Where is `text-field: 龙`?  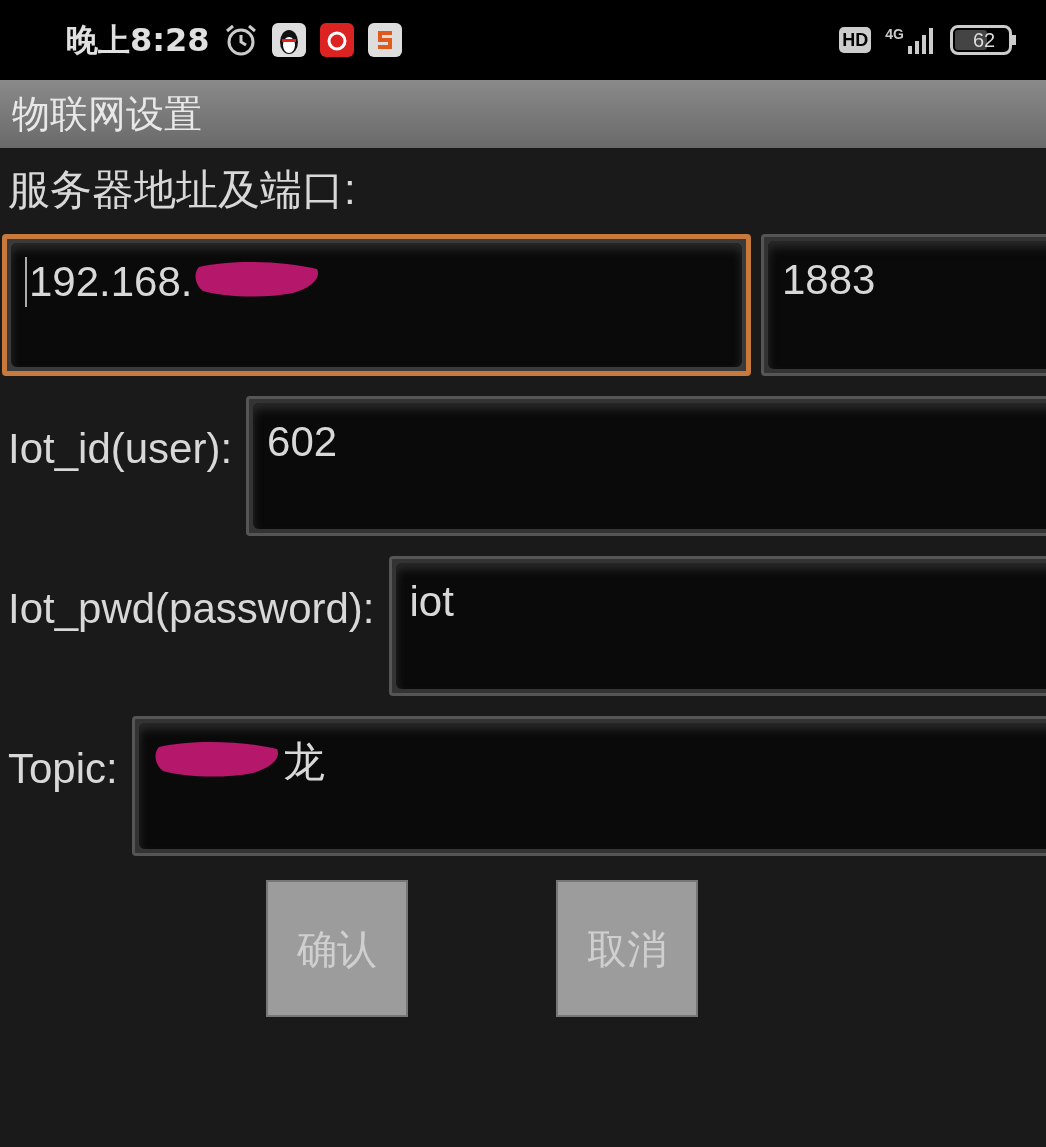 text-field: 龙 is located at coordinates (588, 786).